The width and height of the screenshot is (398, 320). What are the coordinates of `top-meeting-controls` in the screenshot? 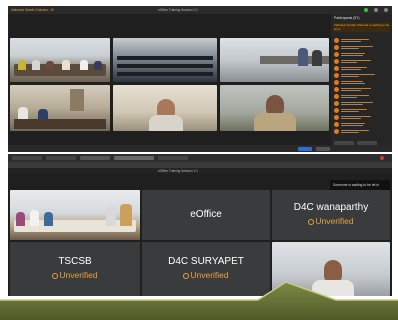 It's located at (200, 148).